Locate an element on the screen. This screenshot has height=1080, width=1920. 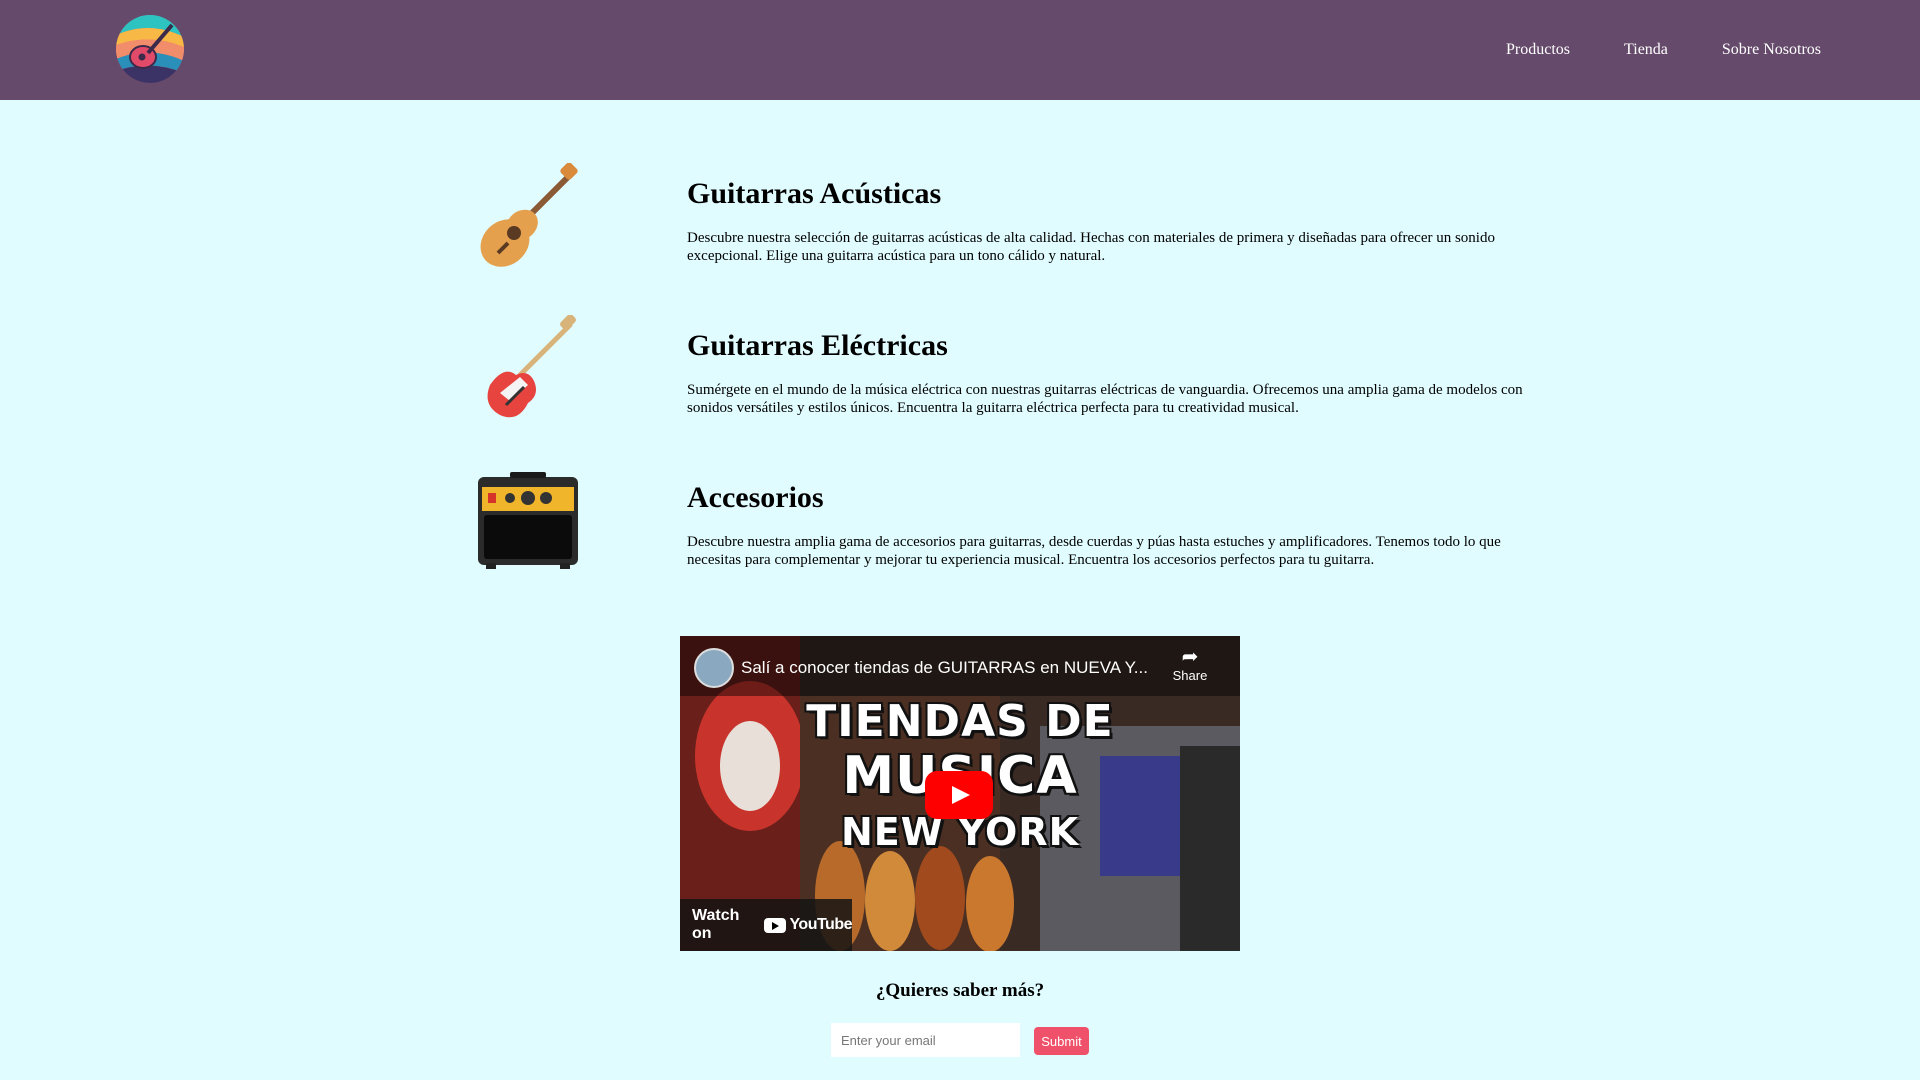
submit-button: Submit is located at coordinates (1061, 1041).